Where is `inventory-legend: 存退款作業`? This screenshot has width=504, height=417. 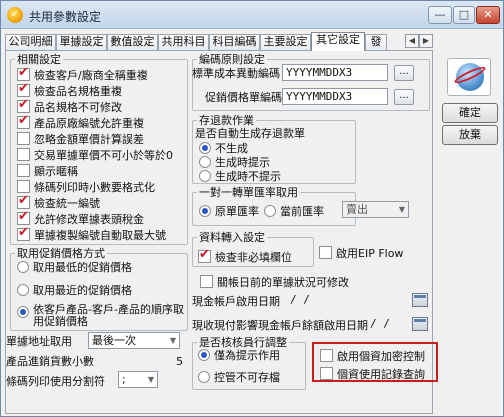
inventory-legend: 存退款作業 is located at coordinates (226, 120).